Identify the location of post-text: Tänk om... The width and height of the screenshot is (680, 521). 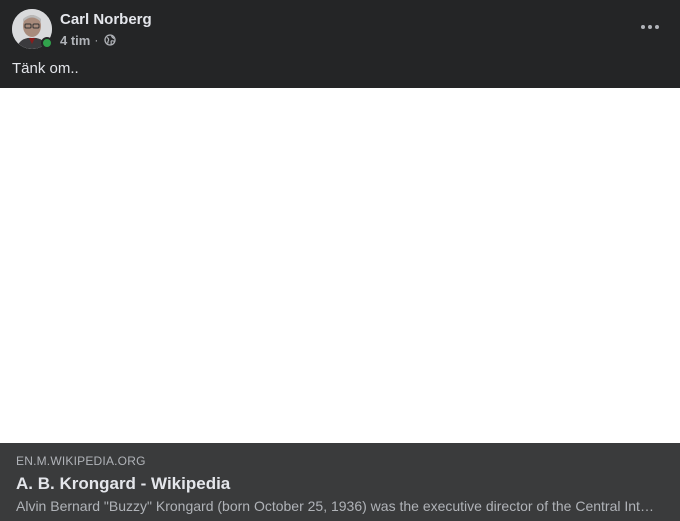
(45, 68).